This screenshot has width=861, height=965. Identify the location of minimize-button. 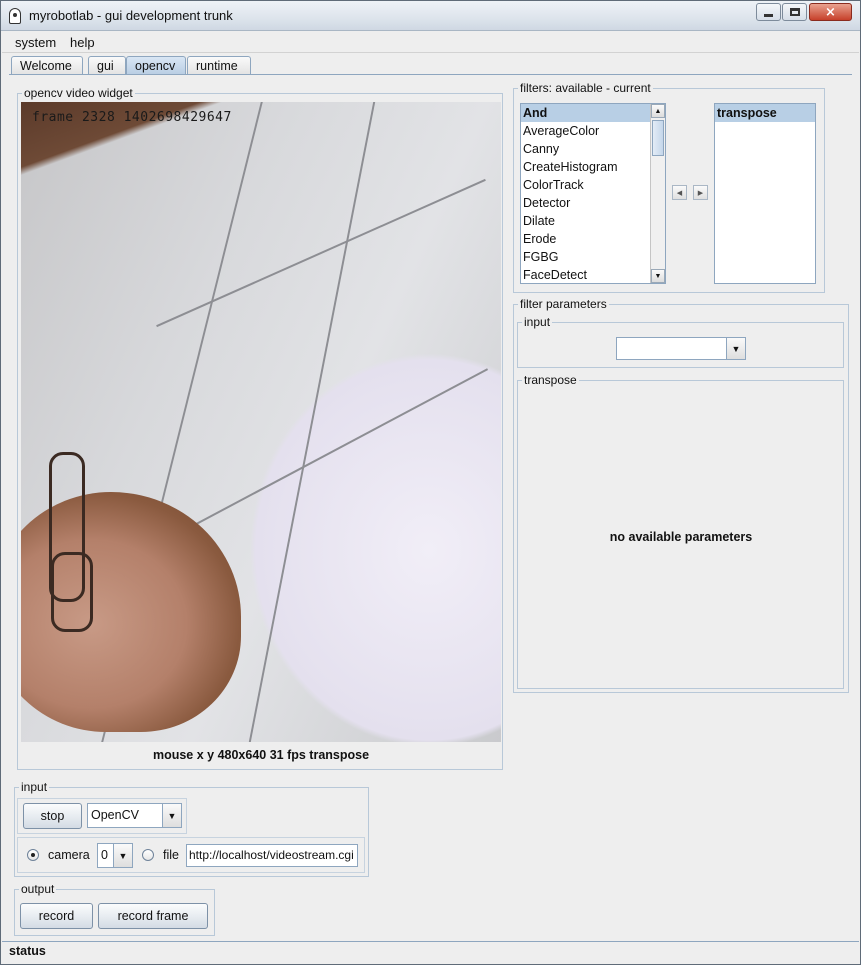
(768, 12).